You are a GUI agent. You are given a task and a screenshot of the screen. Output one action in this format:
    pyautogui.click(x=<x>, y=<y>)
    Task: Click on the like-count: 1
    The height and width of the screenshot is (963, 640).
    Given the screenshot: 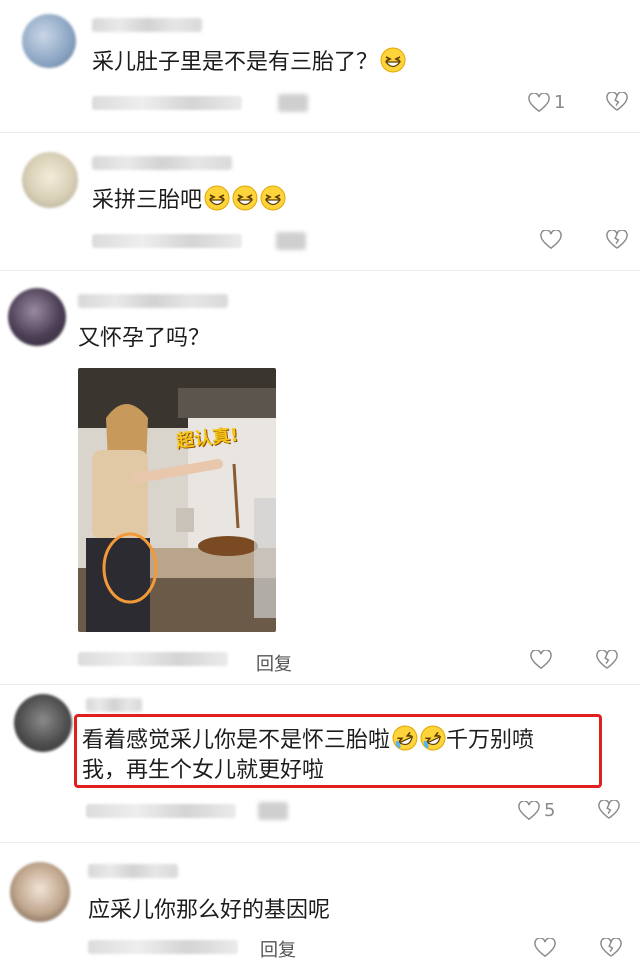 What is the action you would take?
    pyautogui.click(x=560, y=102)
    